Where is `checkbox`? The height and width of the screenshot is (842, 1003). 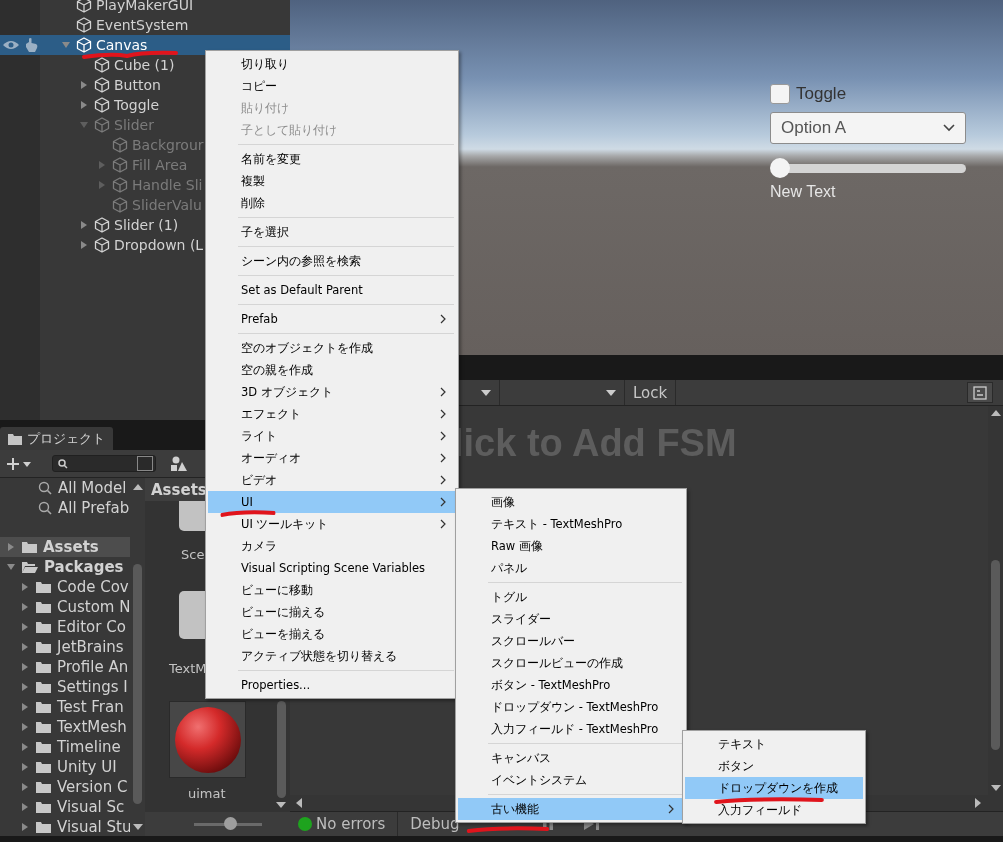 checkbox is located at coordinates (780, 94).